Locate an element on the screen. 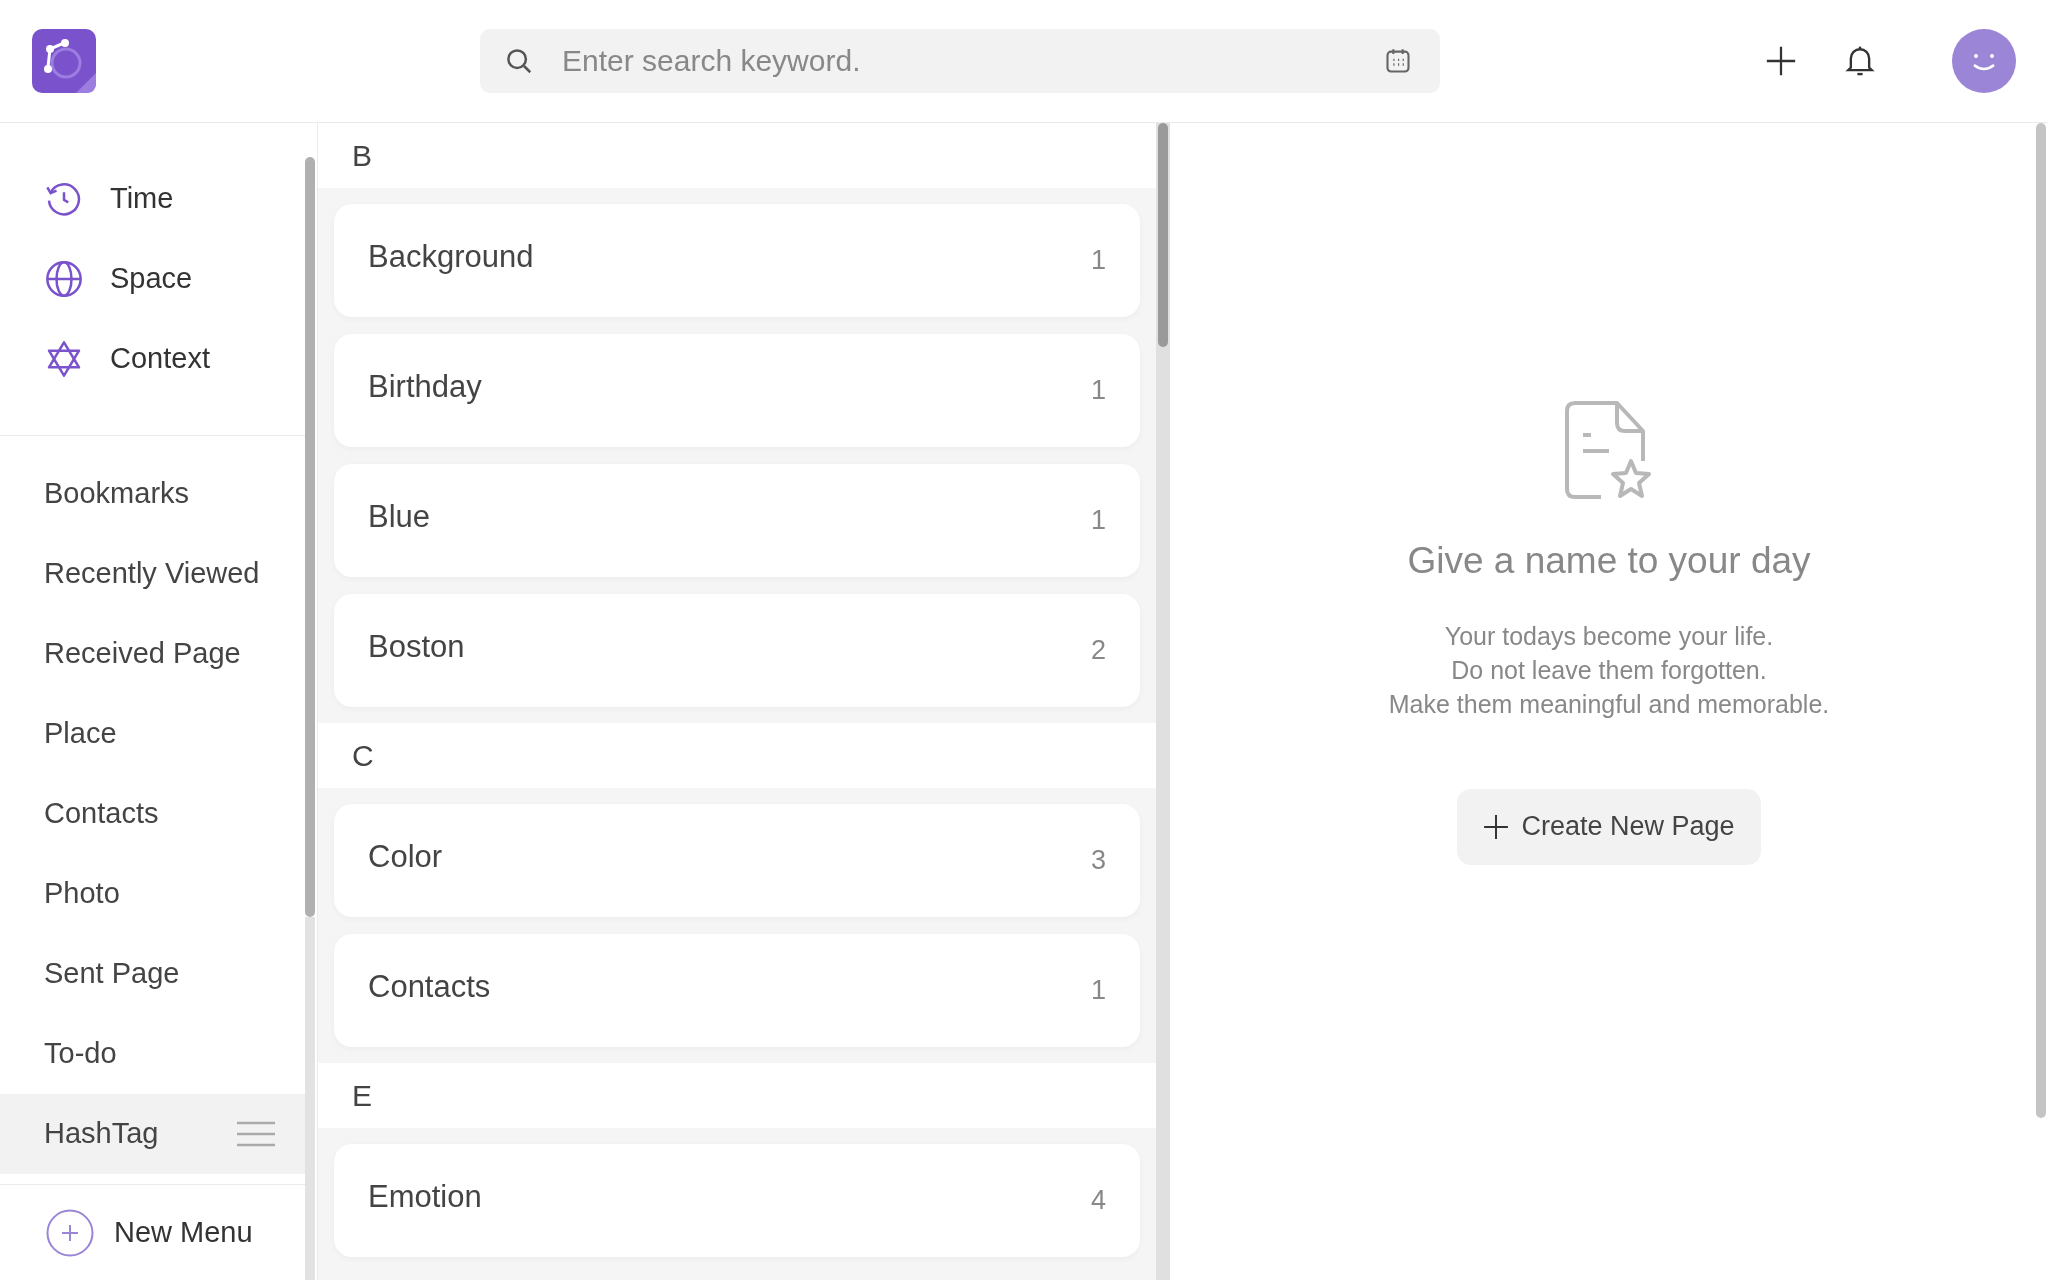 The image size is (2048, 1280). tag-name: Color is located at coordinates (405, 857).